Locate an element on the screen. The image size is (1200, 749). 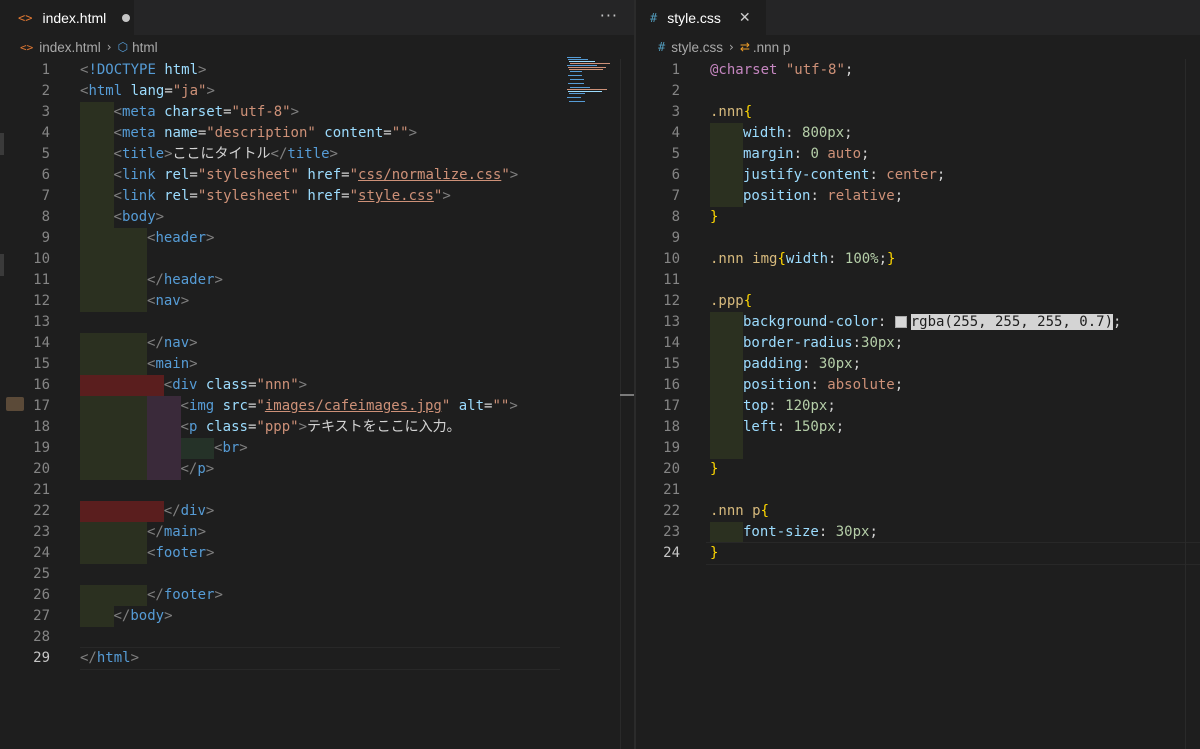
code-line: 15 <main> is located at coordinates (280, 364).